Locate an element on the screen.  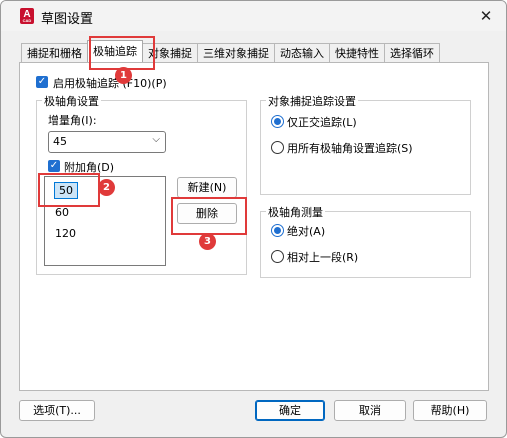
tab-dynamic-input: 动态输入 is located at coordinates (302, 53).